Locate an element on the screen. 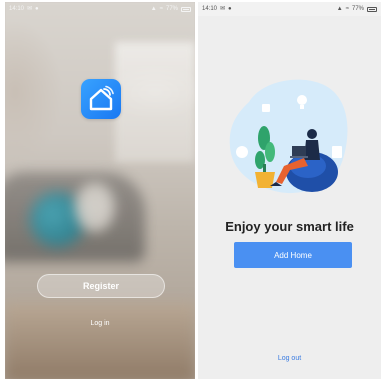 Image resolution: width=385 pixels, height=382 pixels. logout-link: Log out is located at coordinates (289, 358).